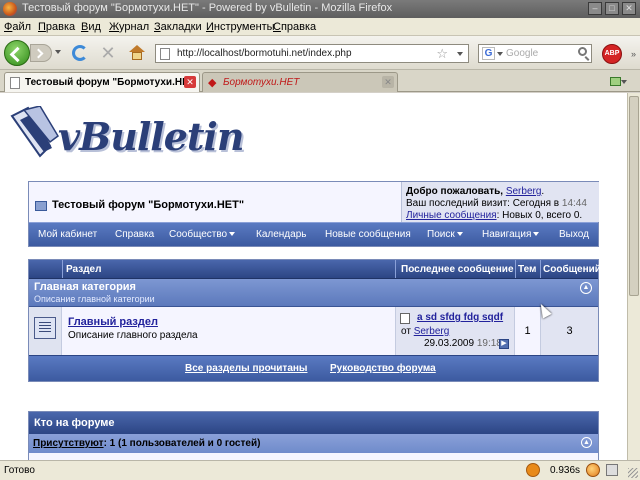 The image size is (640, 480). What do you see at coordinates (41, 206) in the screenshot?
I see `forum-home-icon` at bounding box center [41, 206].